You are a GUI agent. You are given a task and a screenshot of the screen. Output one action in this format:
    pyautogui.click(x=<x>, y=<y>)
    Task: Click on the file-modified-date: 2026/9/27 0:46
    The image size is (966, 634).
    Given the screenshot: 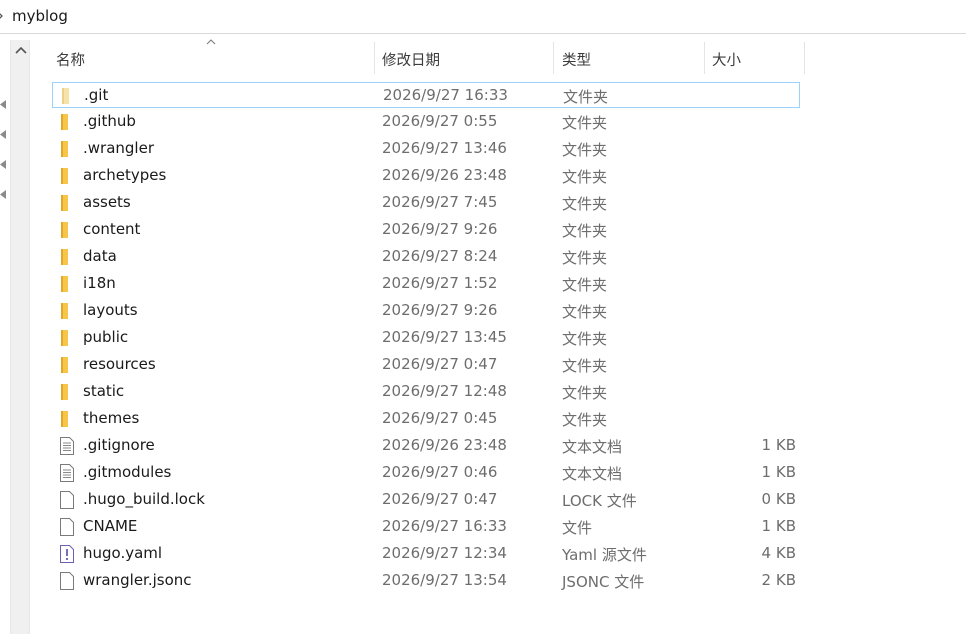 What is the action you would take?
    pyautogui.click(x=440, y=472)
    